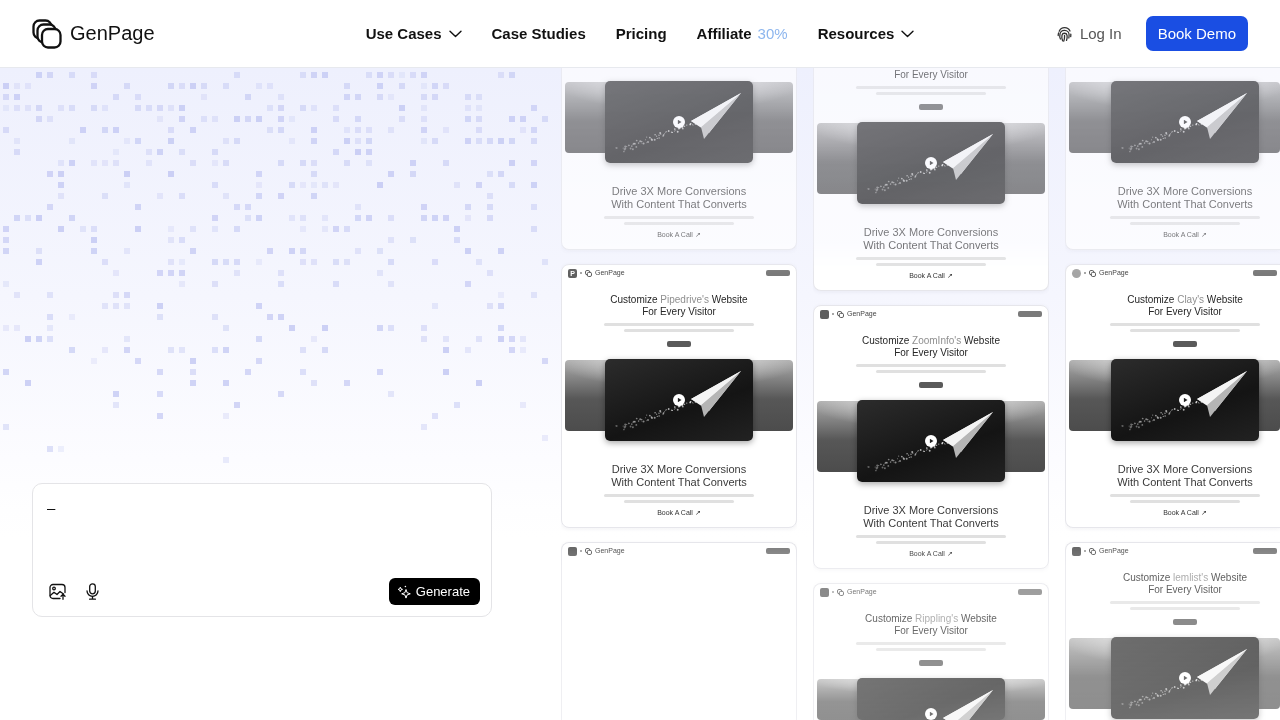  What do you see at coordinates (866, 33) in the screenshot?
I see `nav-menu-button: Resources` at bounding box center [866, 33].